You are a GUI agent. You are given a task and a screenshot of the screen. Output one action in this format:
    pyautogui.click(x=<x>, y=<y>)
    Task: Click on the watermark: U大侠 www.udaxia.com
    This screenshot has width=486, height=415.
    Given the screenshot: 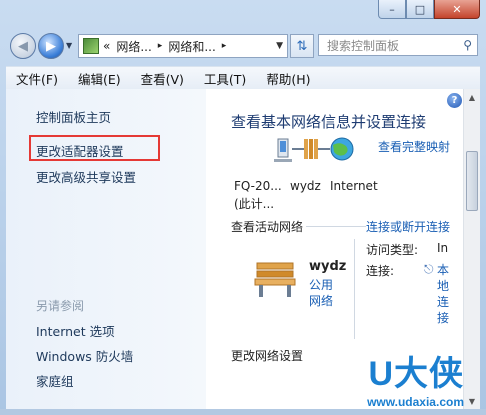 What is the action you would take?
    pyautogui.click(x=415, y=377)
    